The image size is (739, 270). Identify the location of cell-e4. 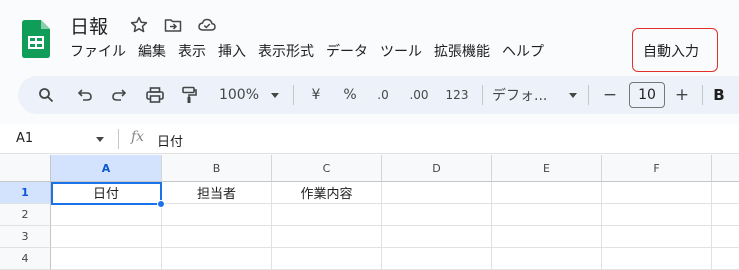
(547, 259).